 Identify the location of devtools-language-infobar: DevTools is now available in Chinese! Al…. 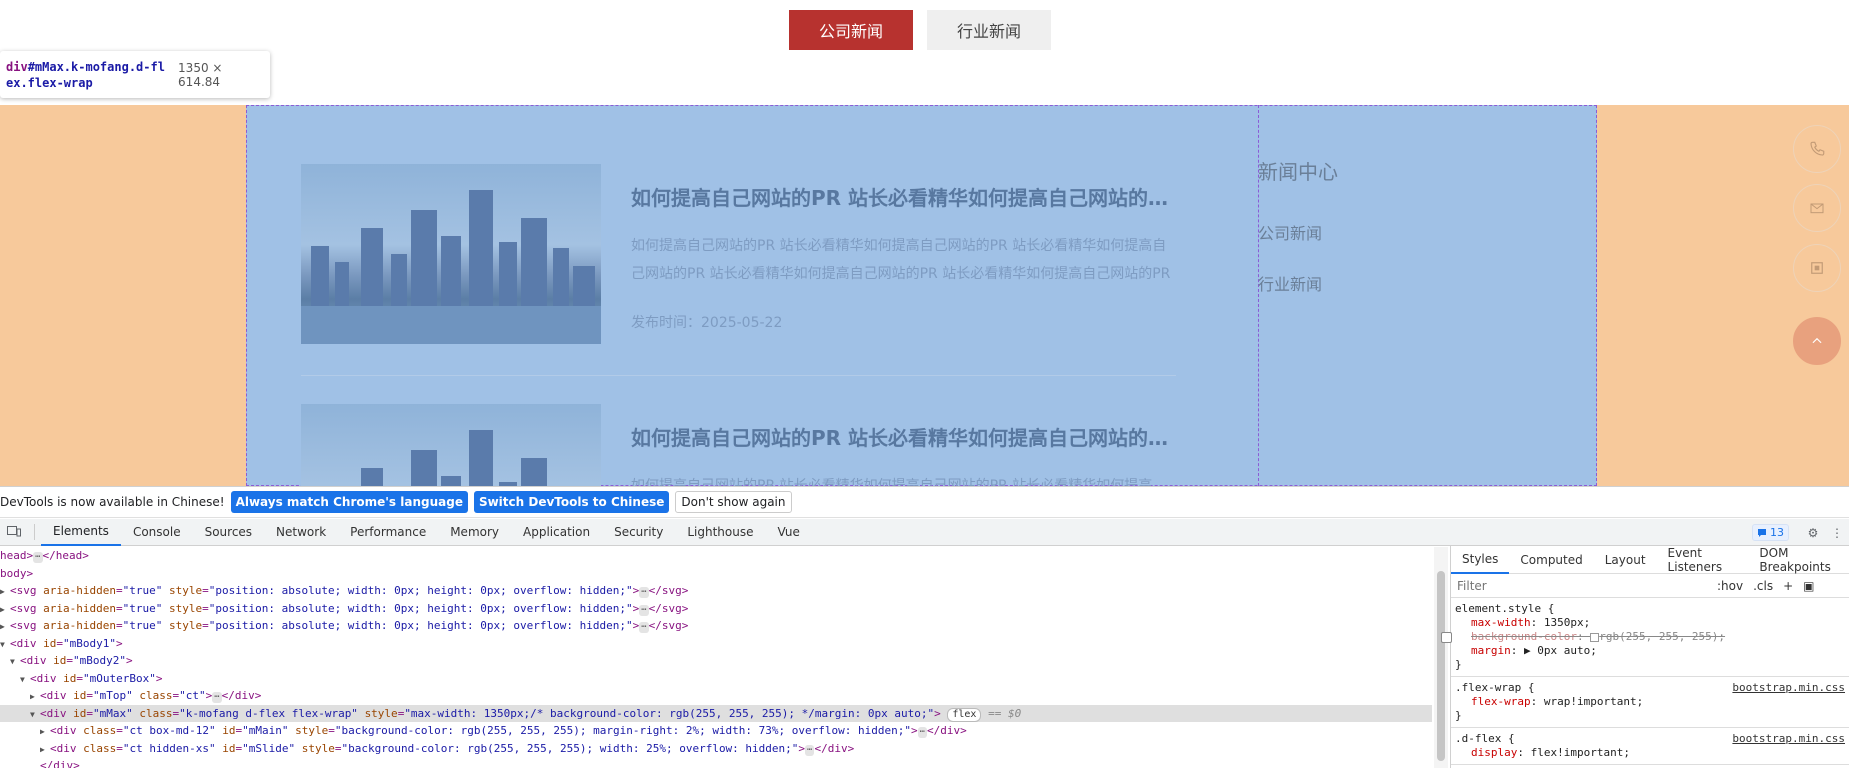
(924, 502).